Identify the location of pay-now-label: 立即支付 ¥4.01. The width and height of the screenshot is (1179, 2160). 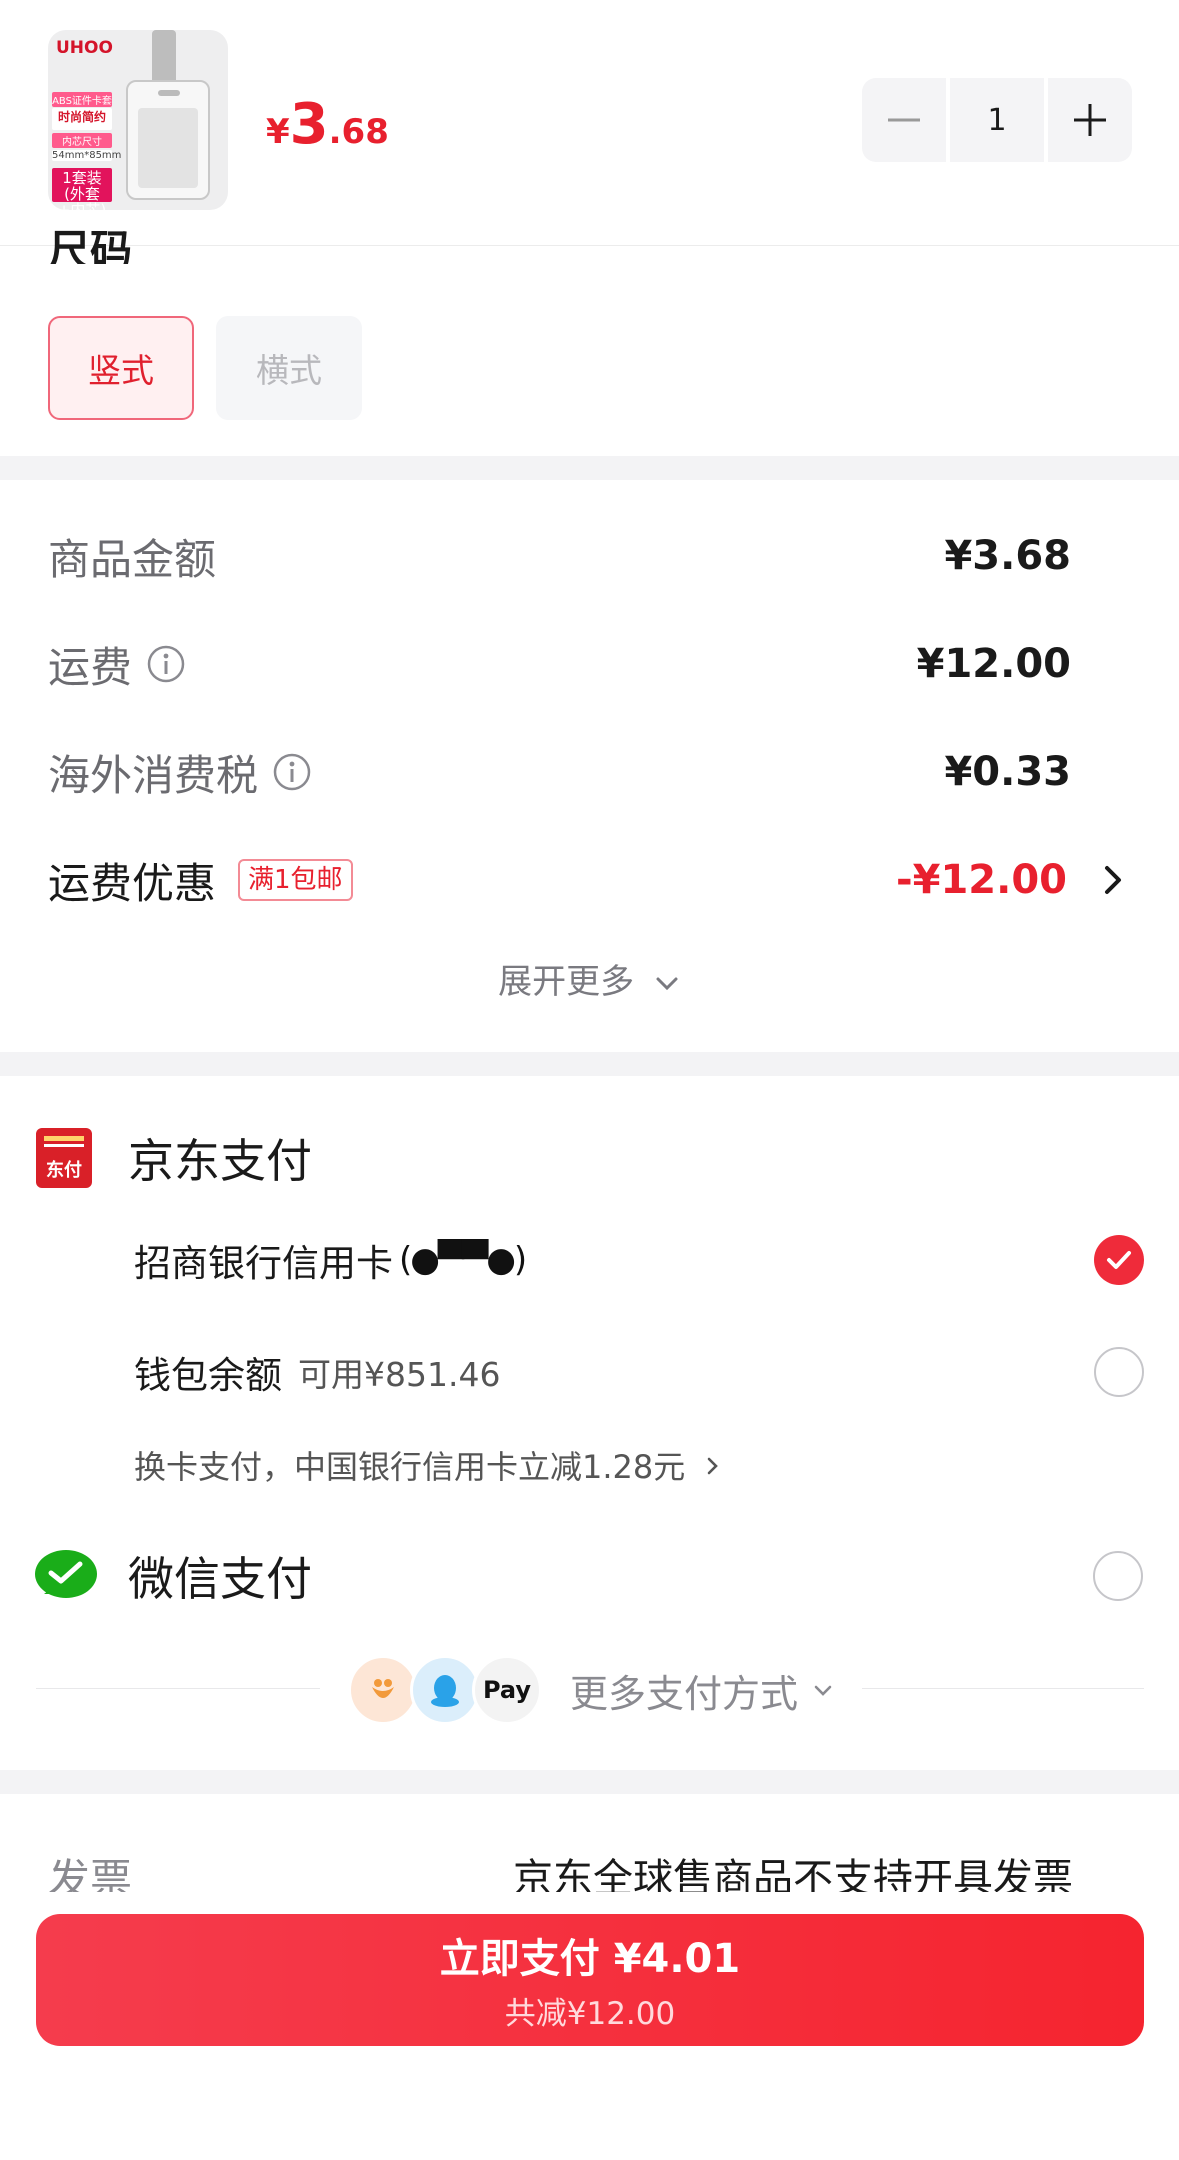
(590, 1959).